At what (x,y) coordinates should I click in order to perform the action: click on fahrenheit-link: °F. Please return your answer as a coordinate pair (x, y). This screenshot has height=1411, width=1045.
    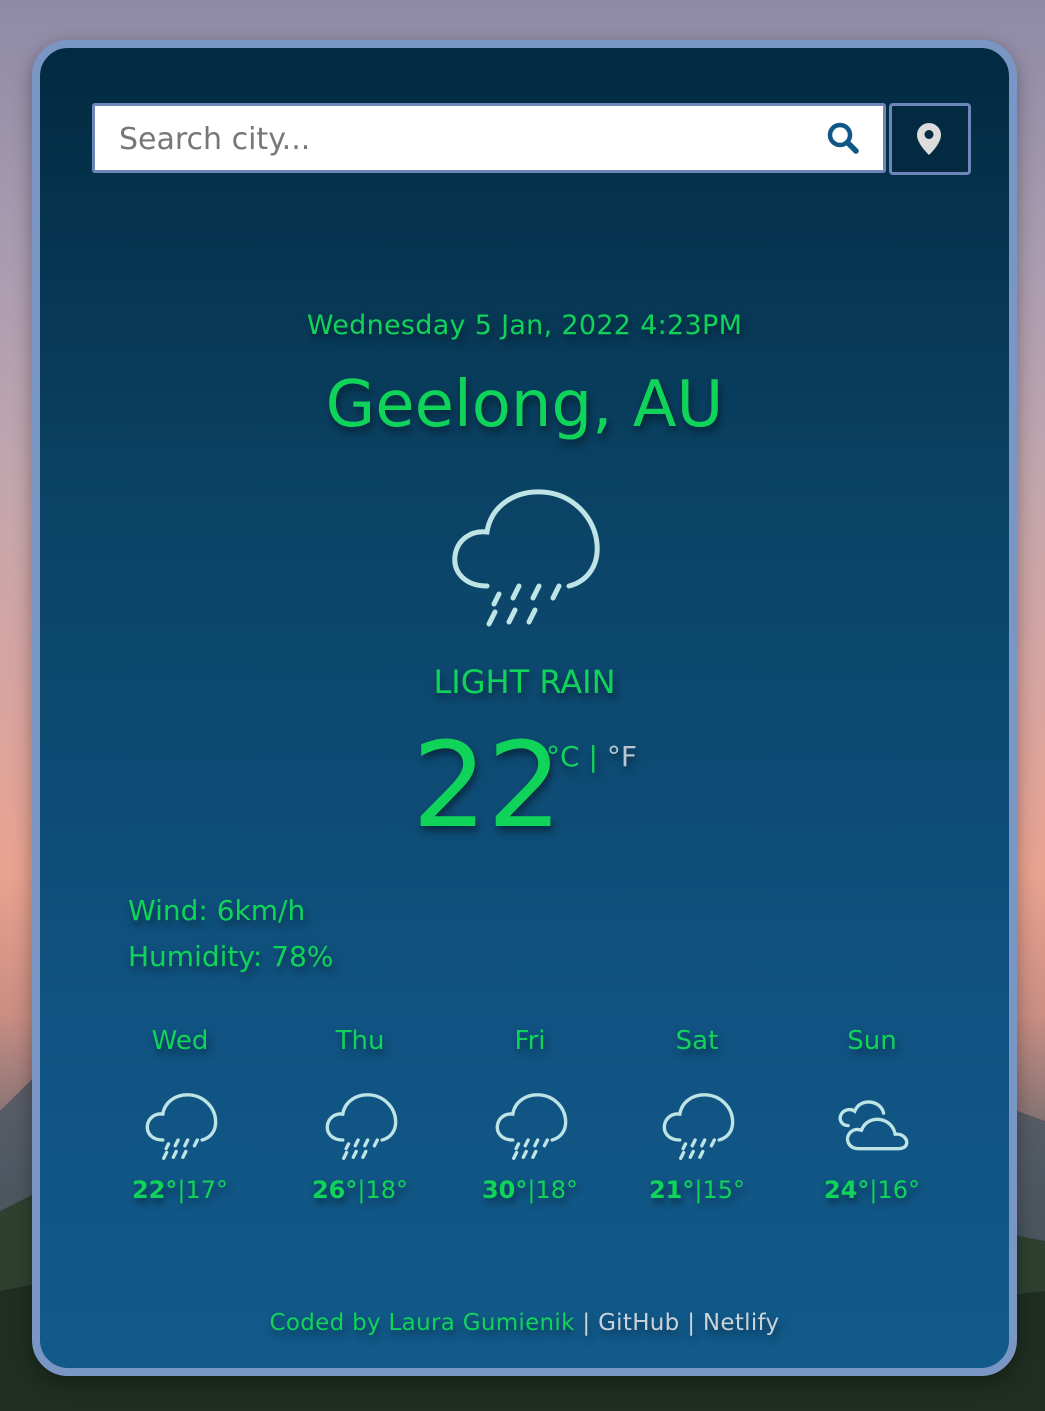
    Looking at the image, I should click on (622, 756).